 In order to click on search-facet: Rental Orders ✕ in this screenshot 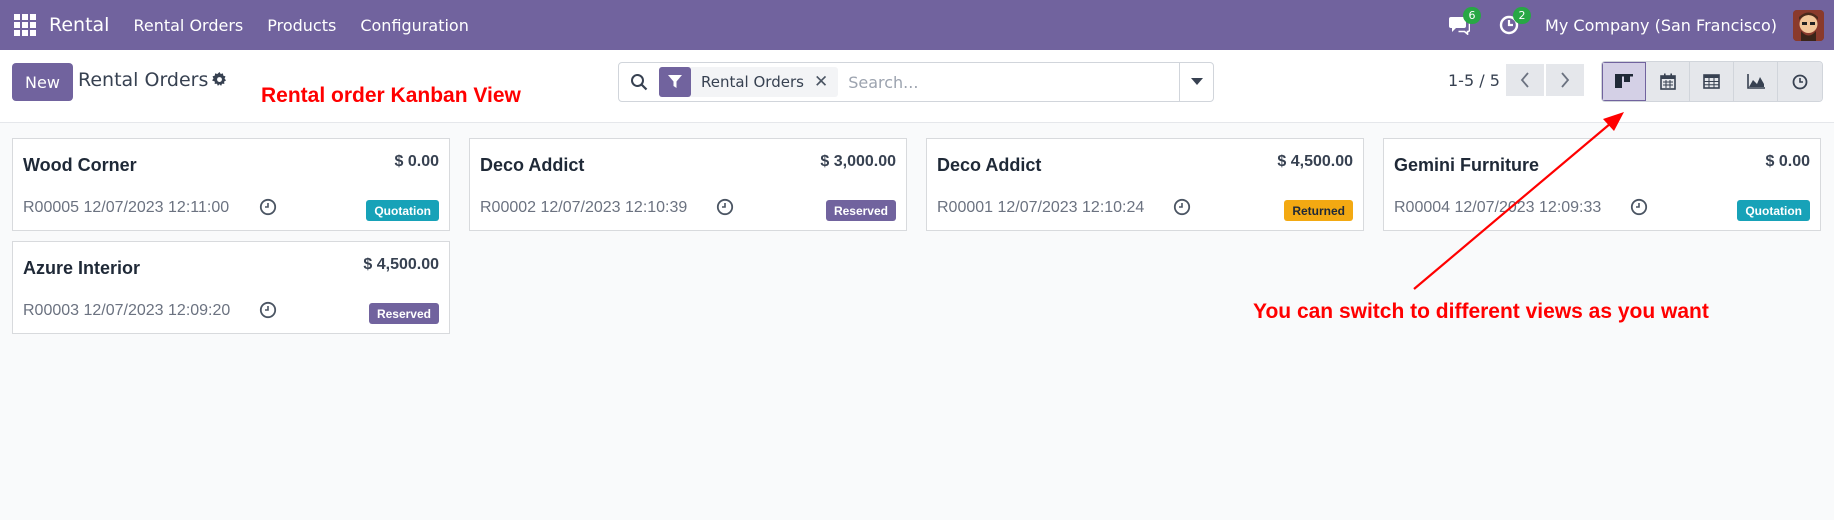, I will do `click(749, 82)`.